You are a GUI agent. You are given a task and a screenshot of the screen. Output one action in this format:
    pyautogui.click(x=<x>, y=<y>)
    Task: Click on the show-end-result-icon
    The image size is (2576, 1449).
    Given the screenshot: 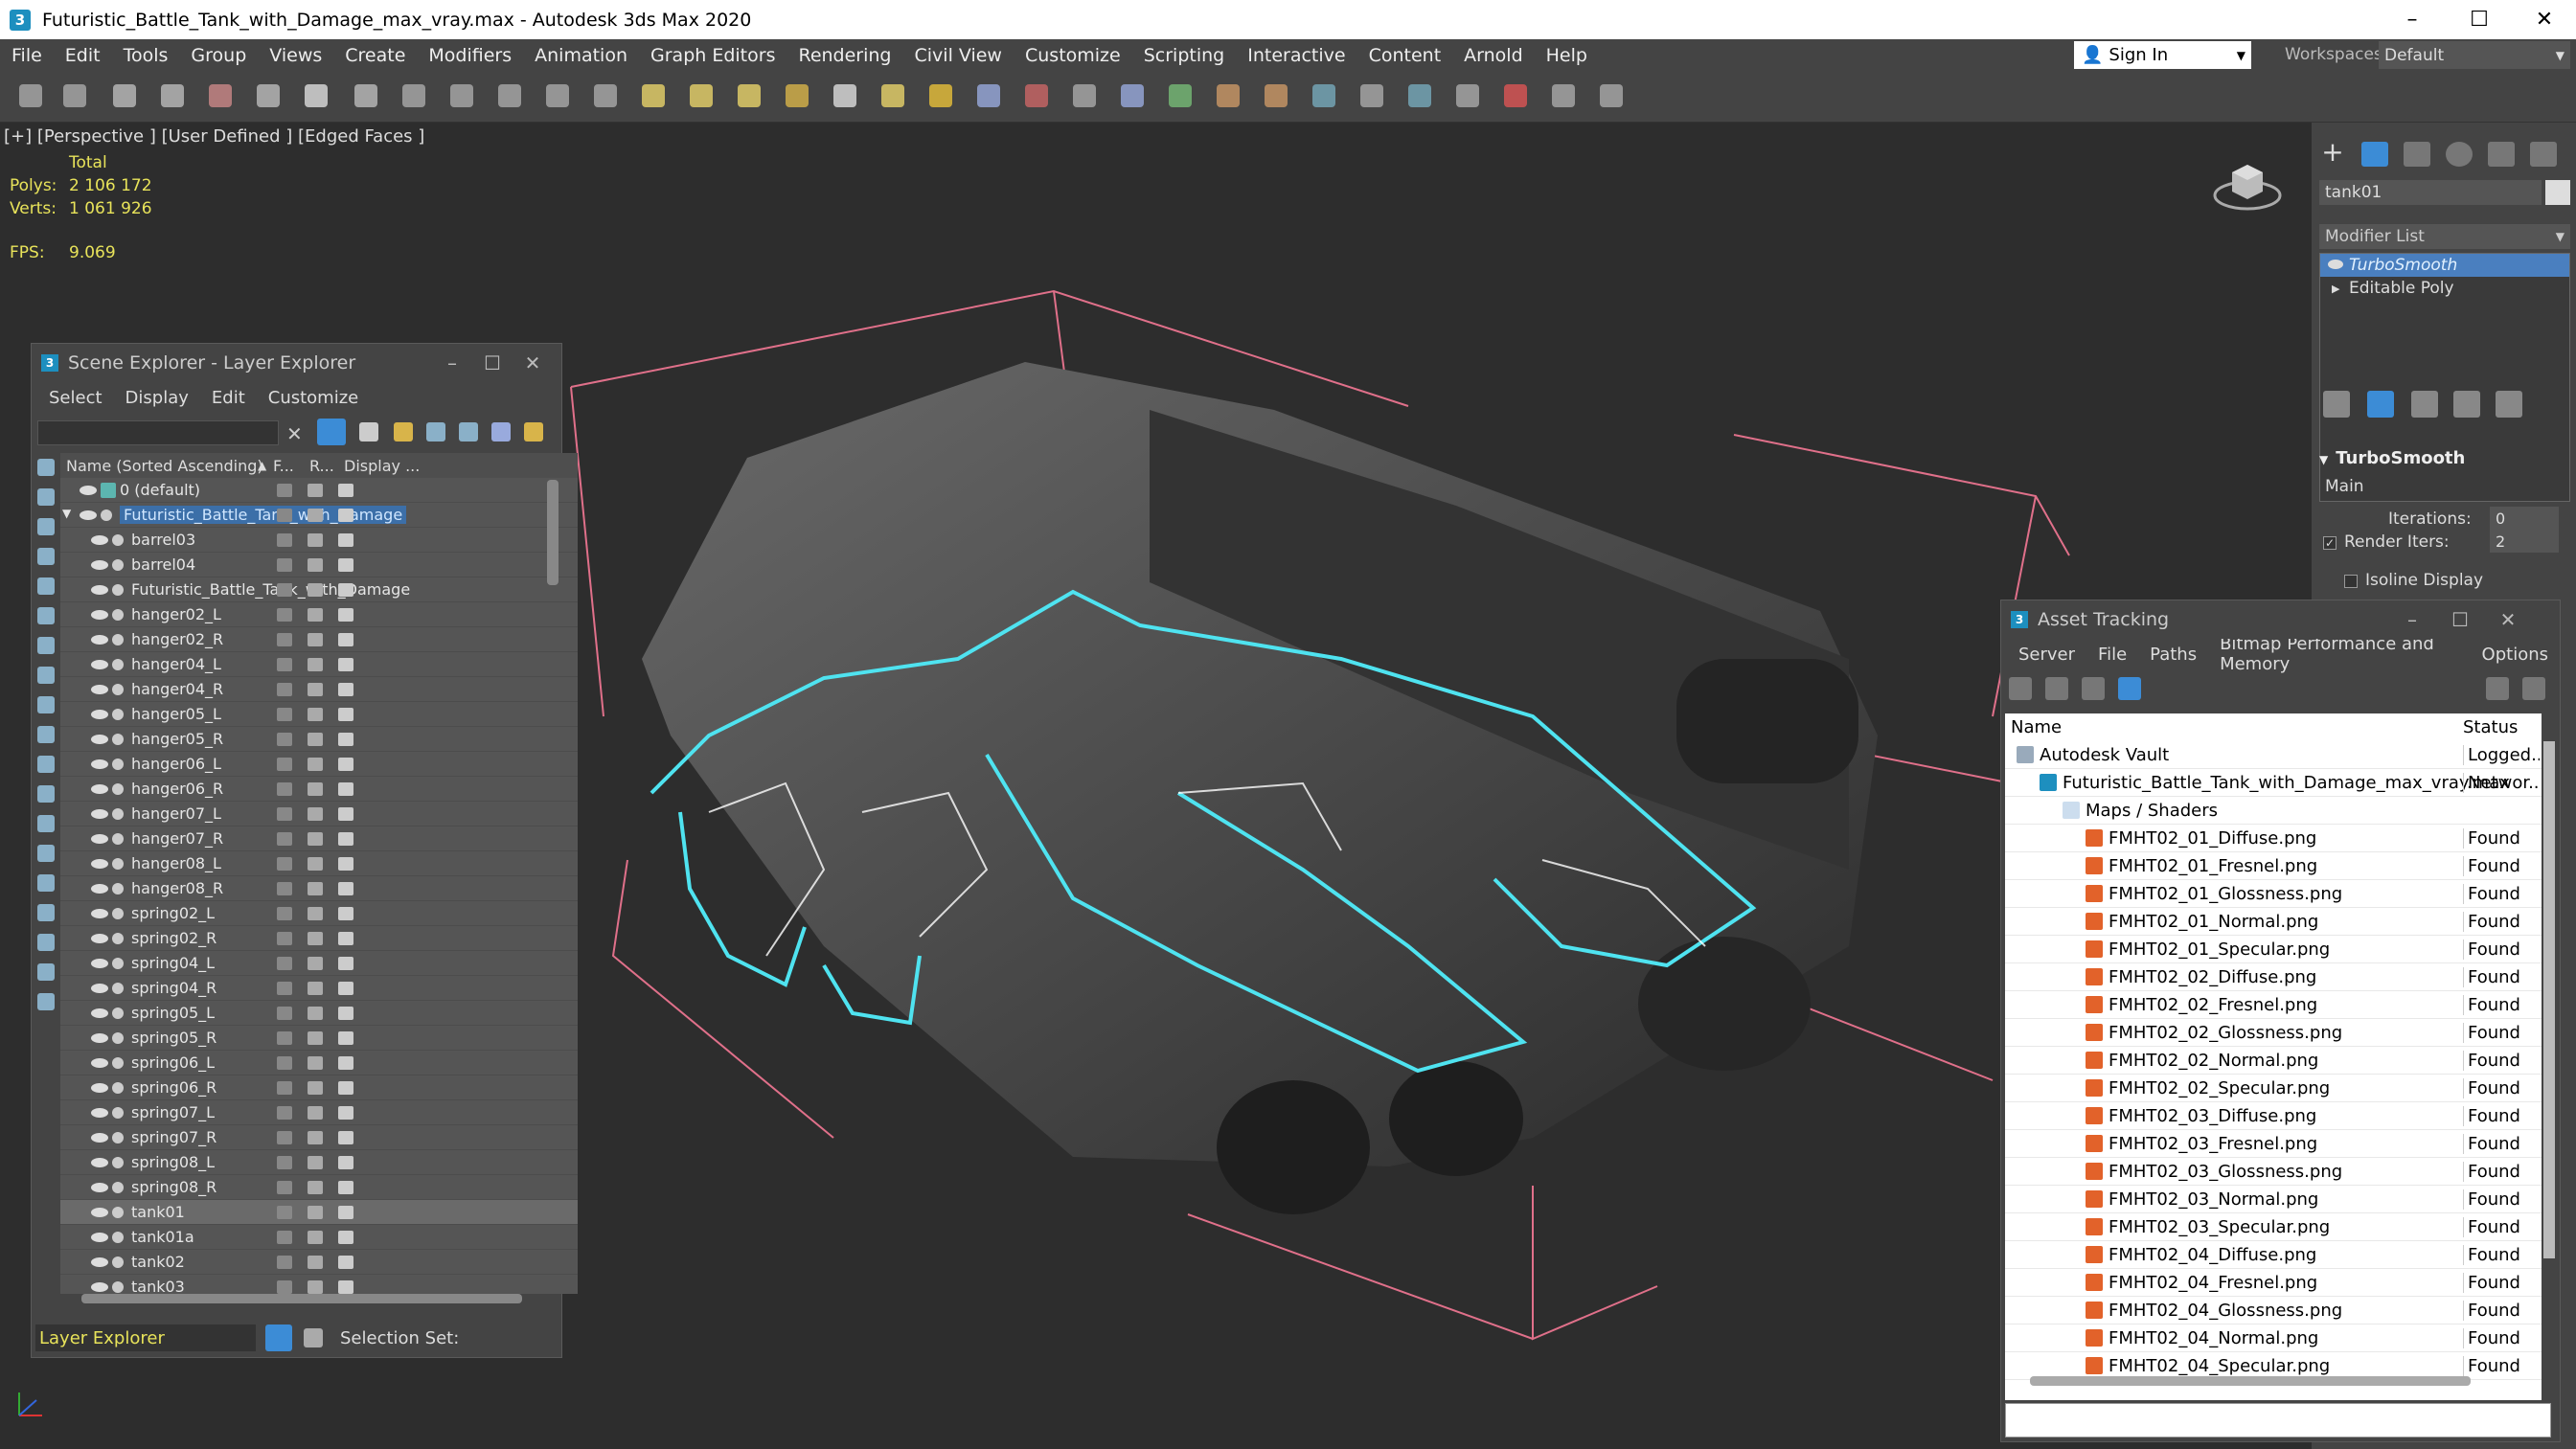 What is the action you would take?
    pyautogui.click(x=2380, y=404)
    